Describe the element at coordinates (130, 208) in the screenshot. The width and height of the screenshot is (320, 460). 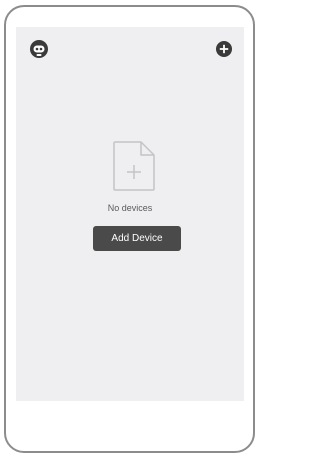
I see `empty-state-message: No devices` at that location.